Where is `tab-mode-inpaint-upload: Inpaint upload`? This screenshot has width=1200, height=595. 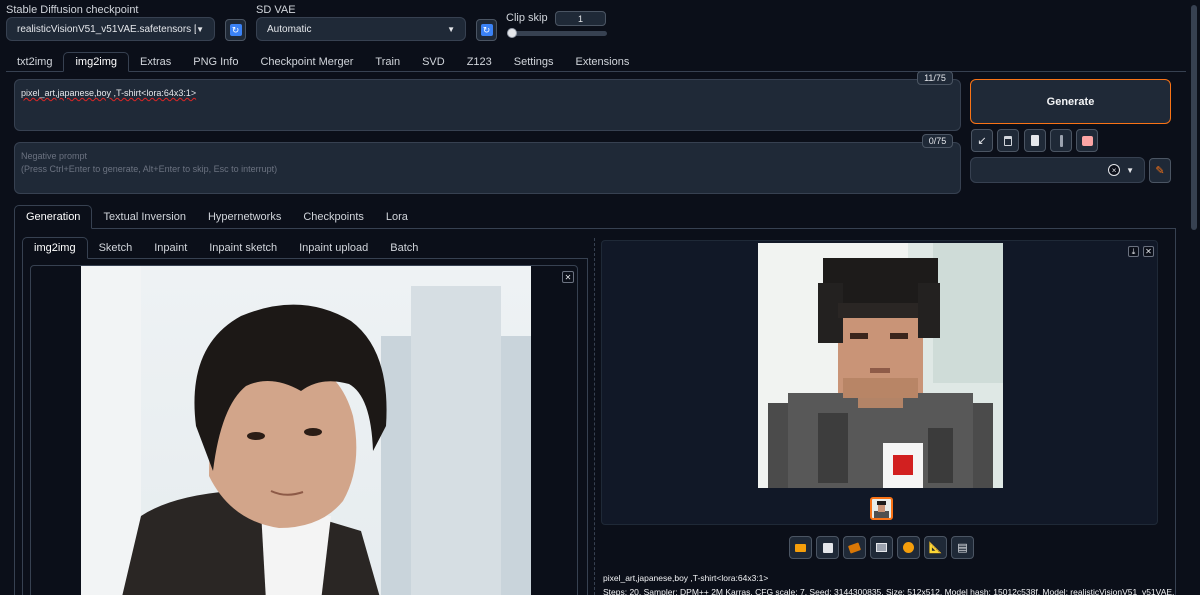
tab-mode-inpaint-upload: Inpaint upload is located at coordinates (333, 248).